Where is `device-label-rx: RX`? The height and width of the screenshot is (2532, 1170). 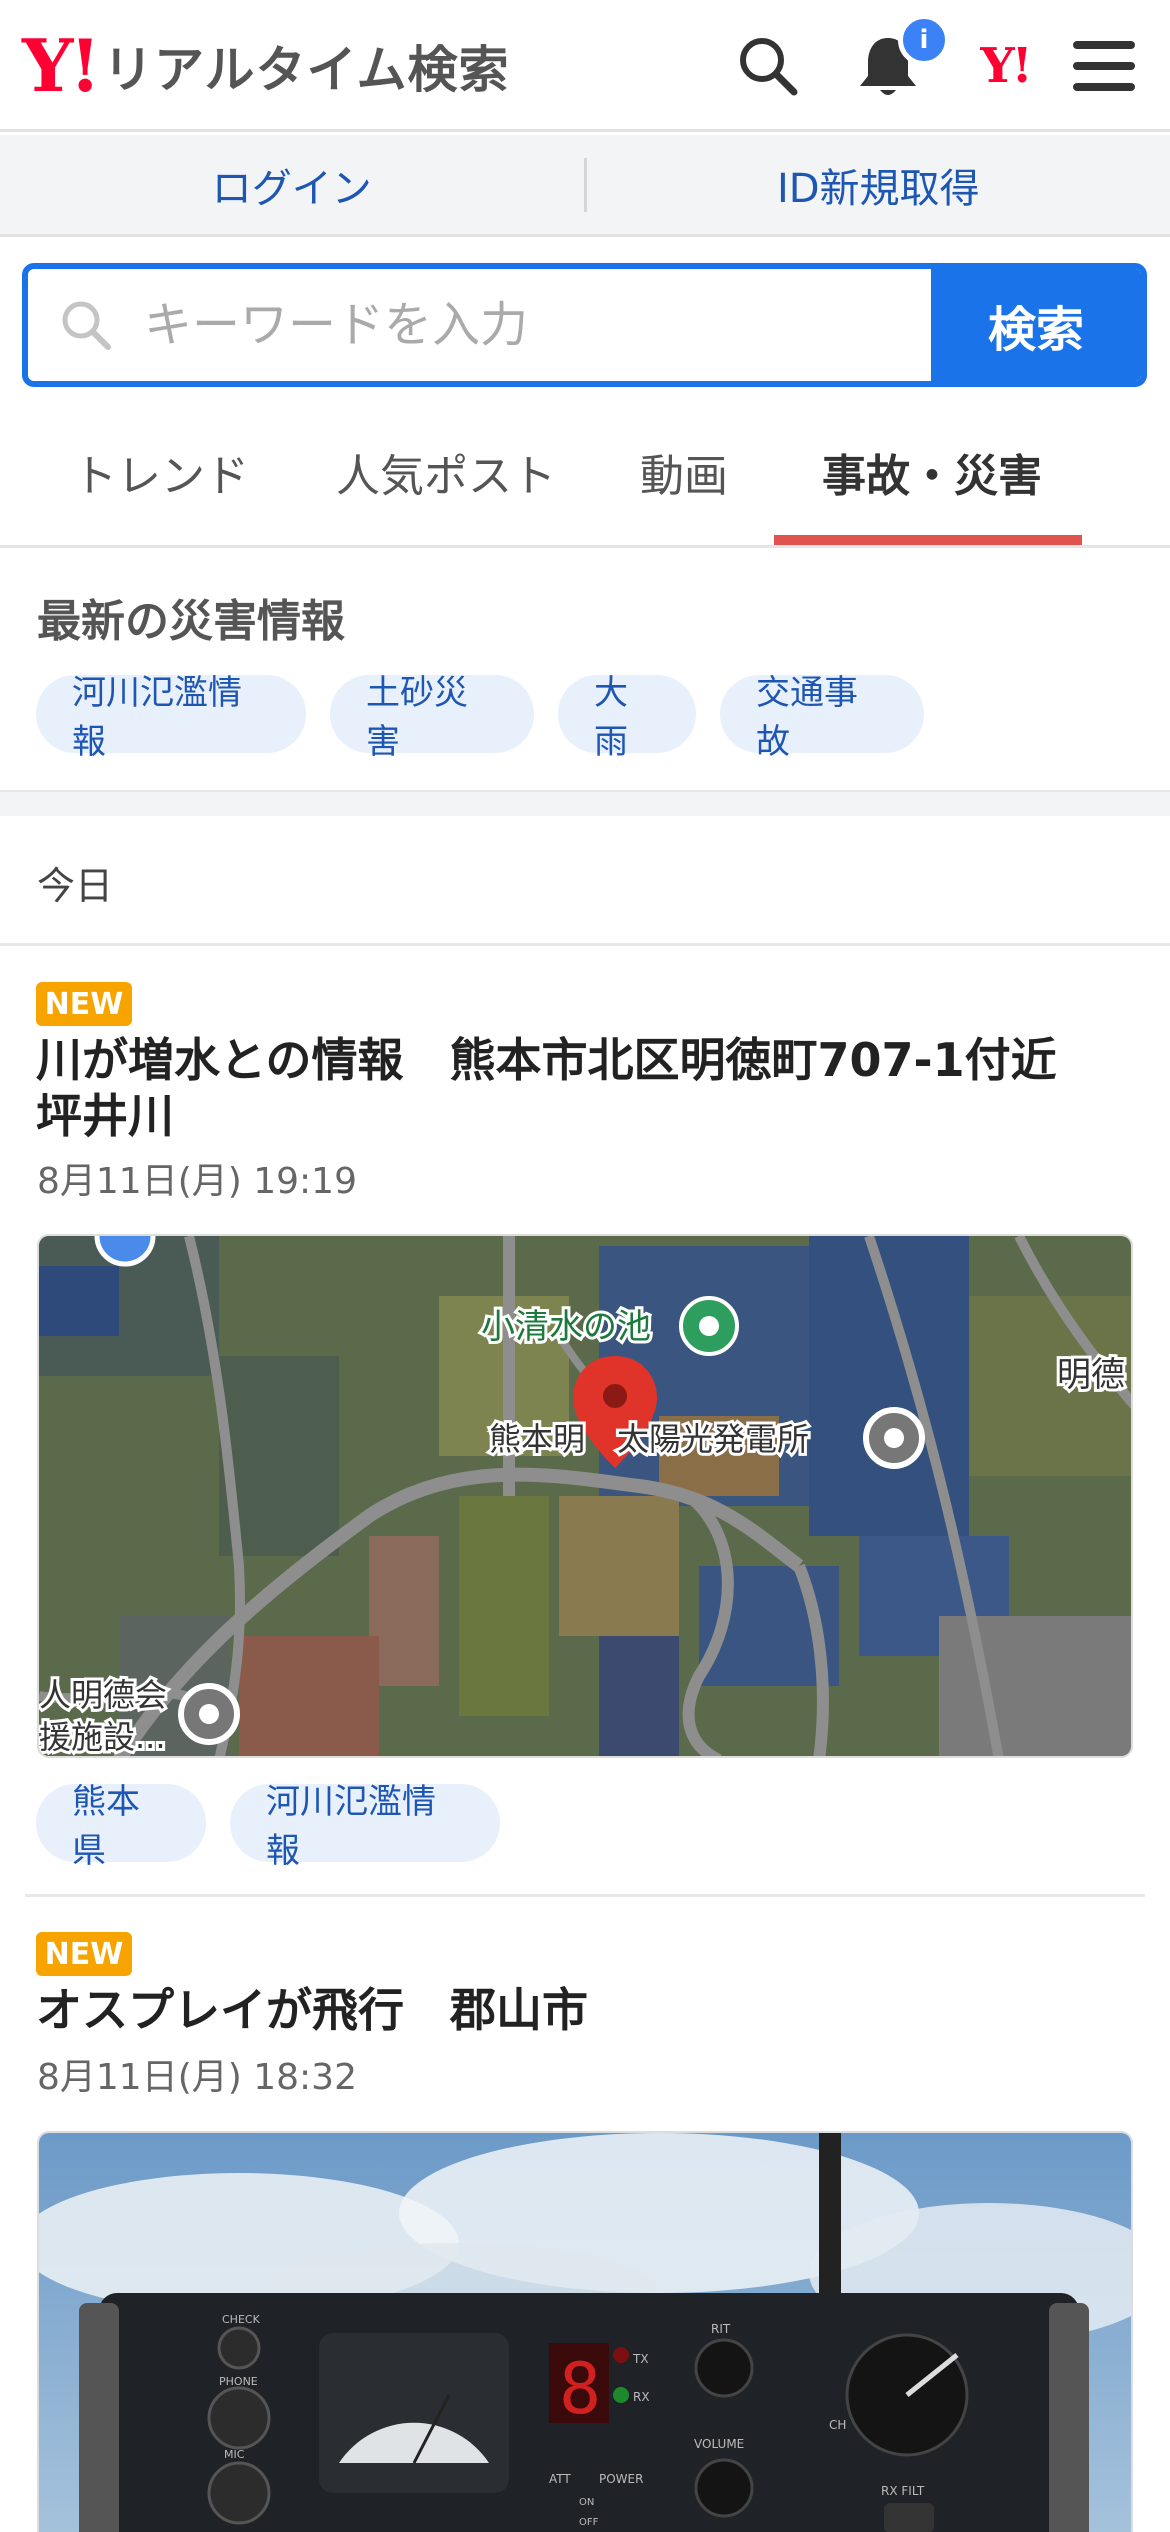
device-label-rx: RX is located at coordinates (641, 2397).